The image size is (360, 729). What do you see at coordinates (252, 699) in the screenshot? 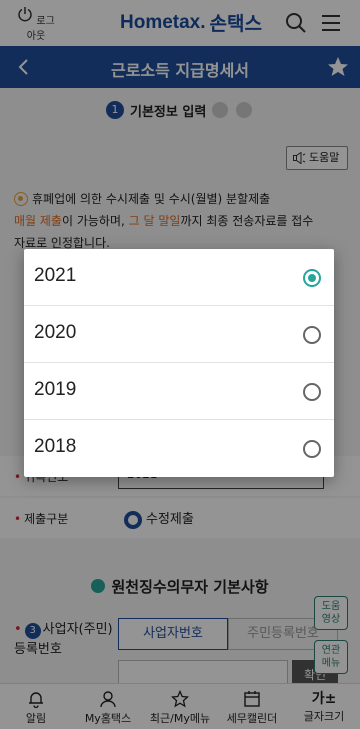
I see `calendar-icon` at bounding box center [252, 699].